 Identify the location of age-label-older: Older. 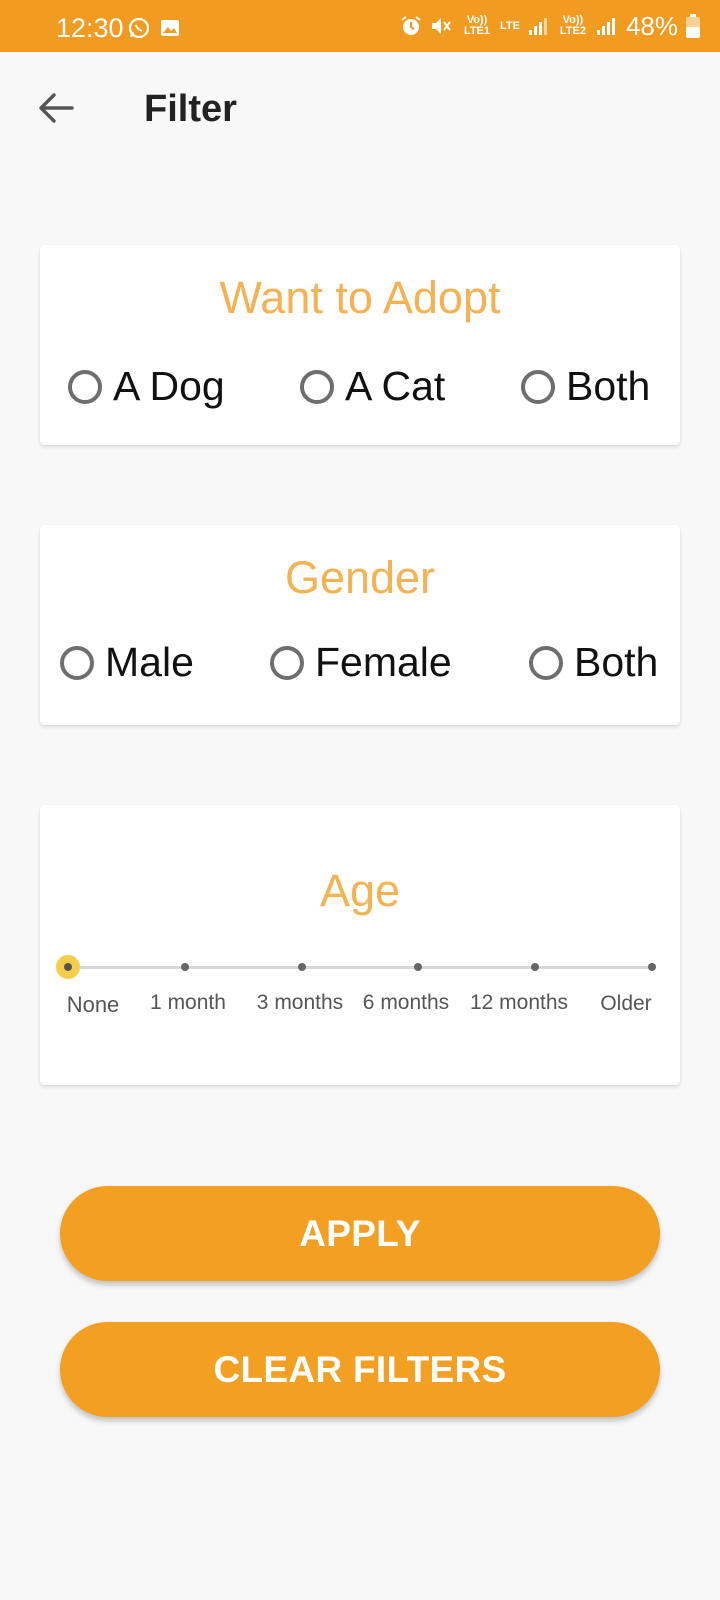
(626, 1003).